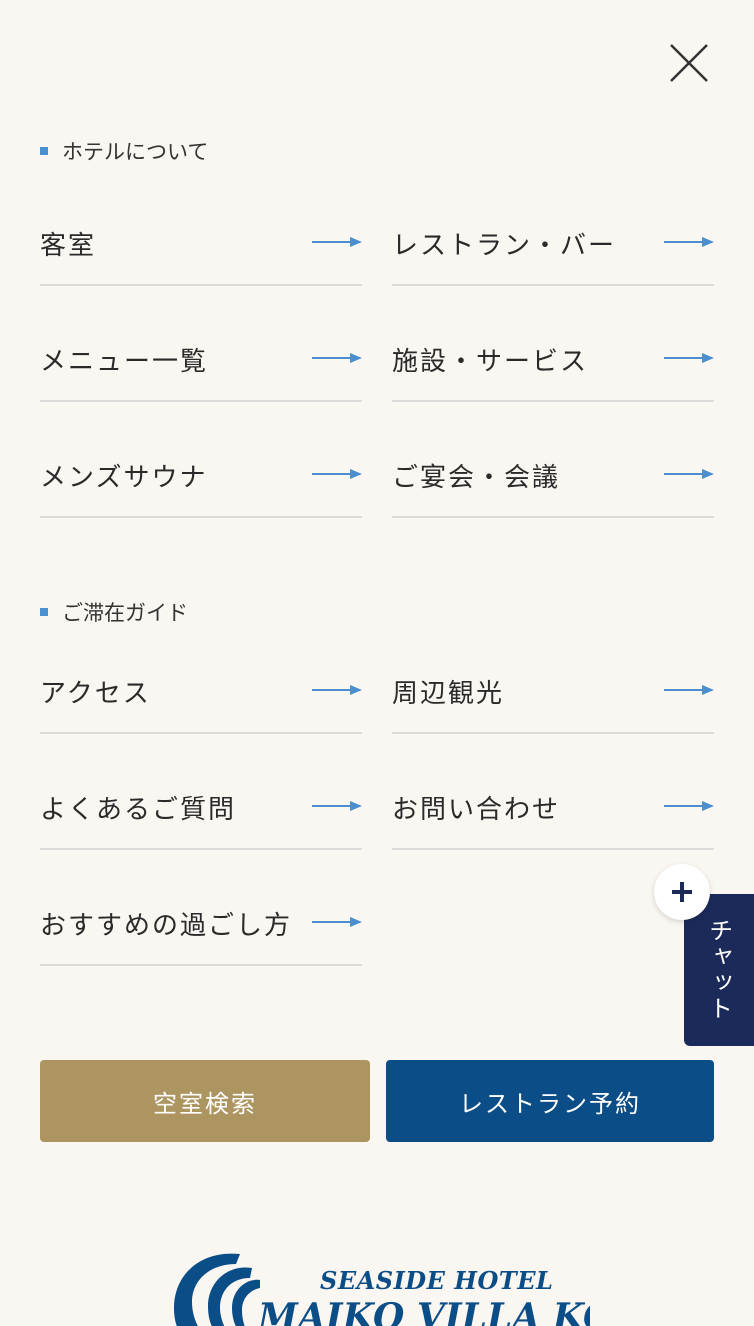  Describe the element at coordinates (124, 362) in the screenshot. I see `menu-item-label: メニュー一覧` at that location.